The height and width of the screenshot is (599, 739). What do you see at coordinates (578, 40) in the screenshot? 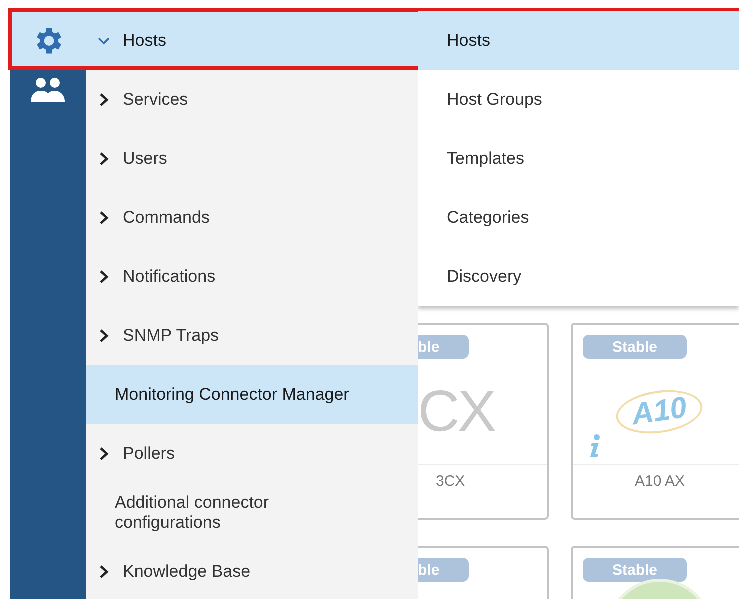
I see `submenu-item: Hosts` at bounding box center [578, 40].